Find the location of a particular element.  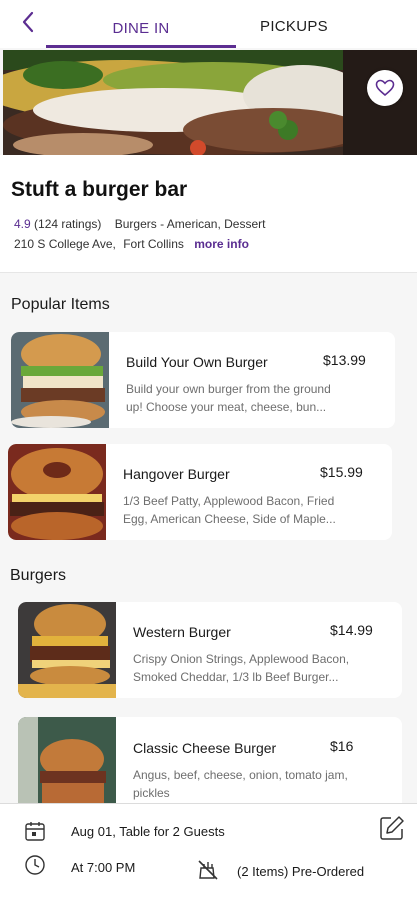

reservation-time: At 7:00 PM is located at coordinates (103, 867).